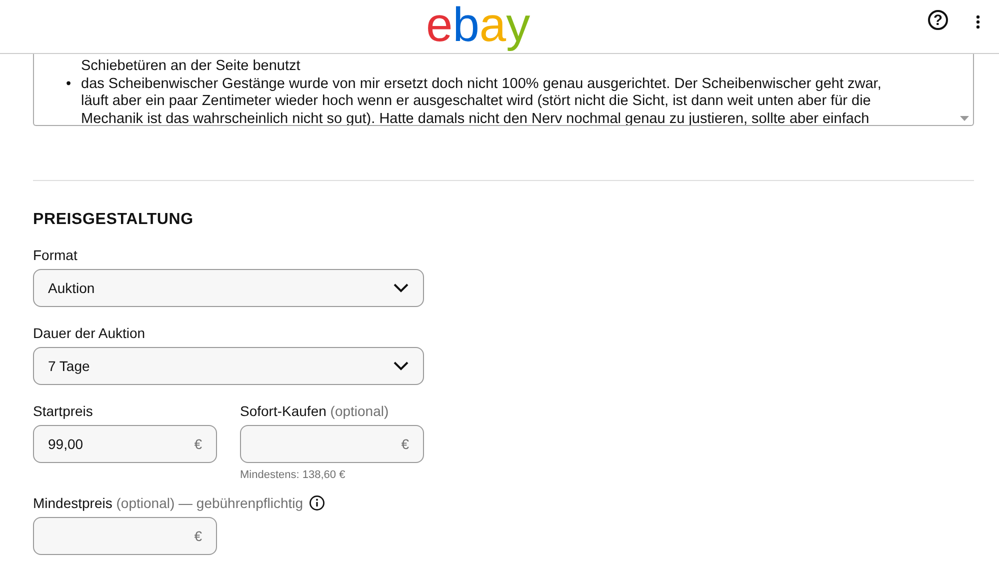  I want to click on field-label: Sofort-Kaufen (optional), so click(314, 411).